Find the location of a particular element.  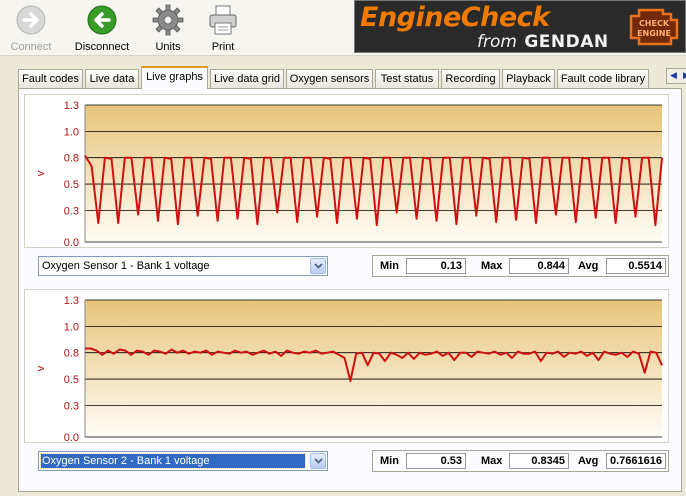

tab-scroll-buttons: ◀ ▶ is located at coordinates (676, 76).